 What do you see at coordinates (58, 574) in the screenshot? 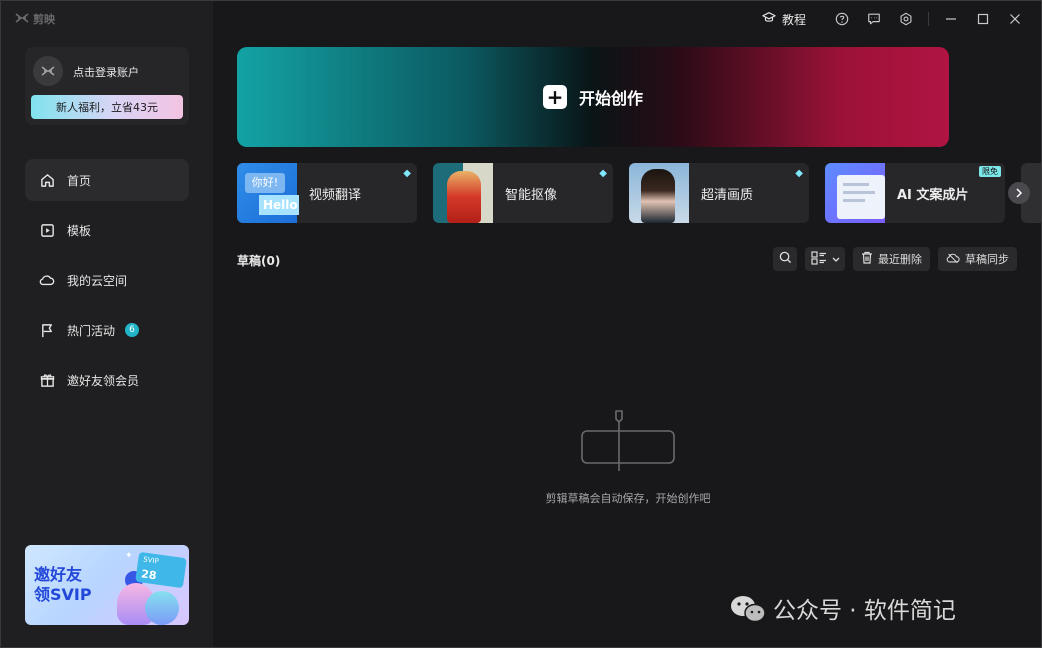
I see `promo-line-1: 邀好友` at bounding box center [58, 574].